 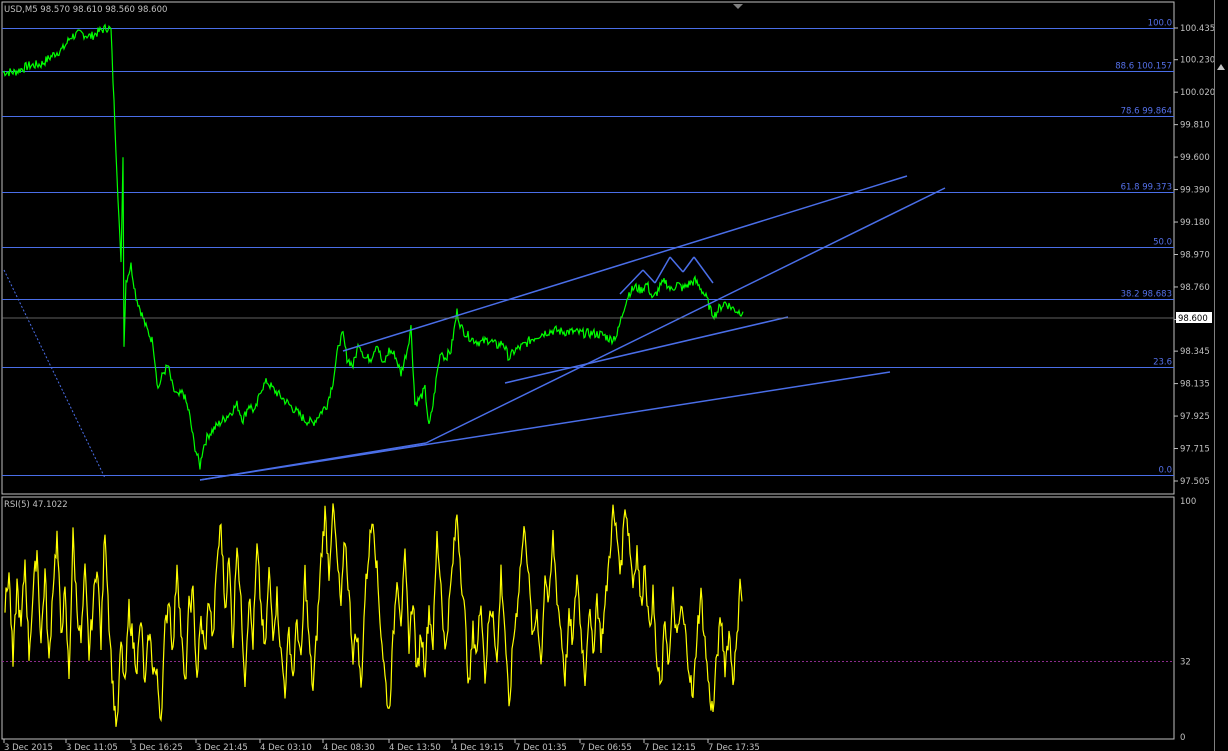 I want to click on time-tick-label: 7 Dec 17:35, so click(x=734, y=747).